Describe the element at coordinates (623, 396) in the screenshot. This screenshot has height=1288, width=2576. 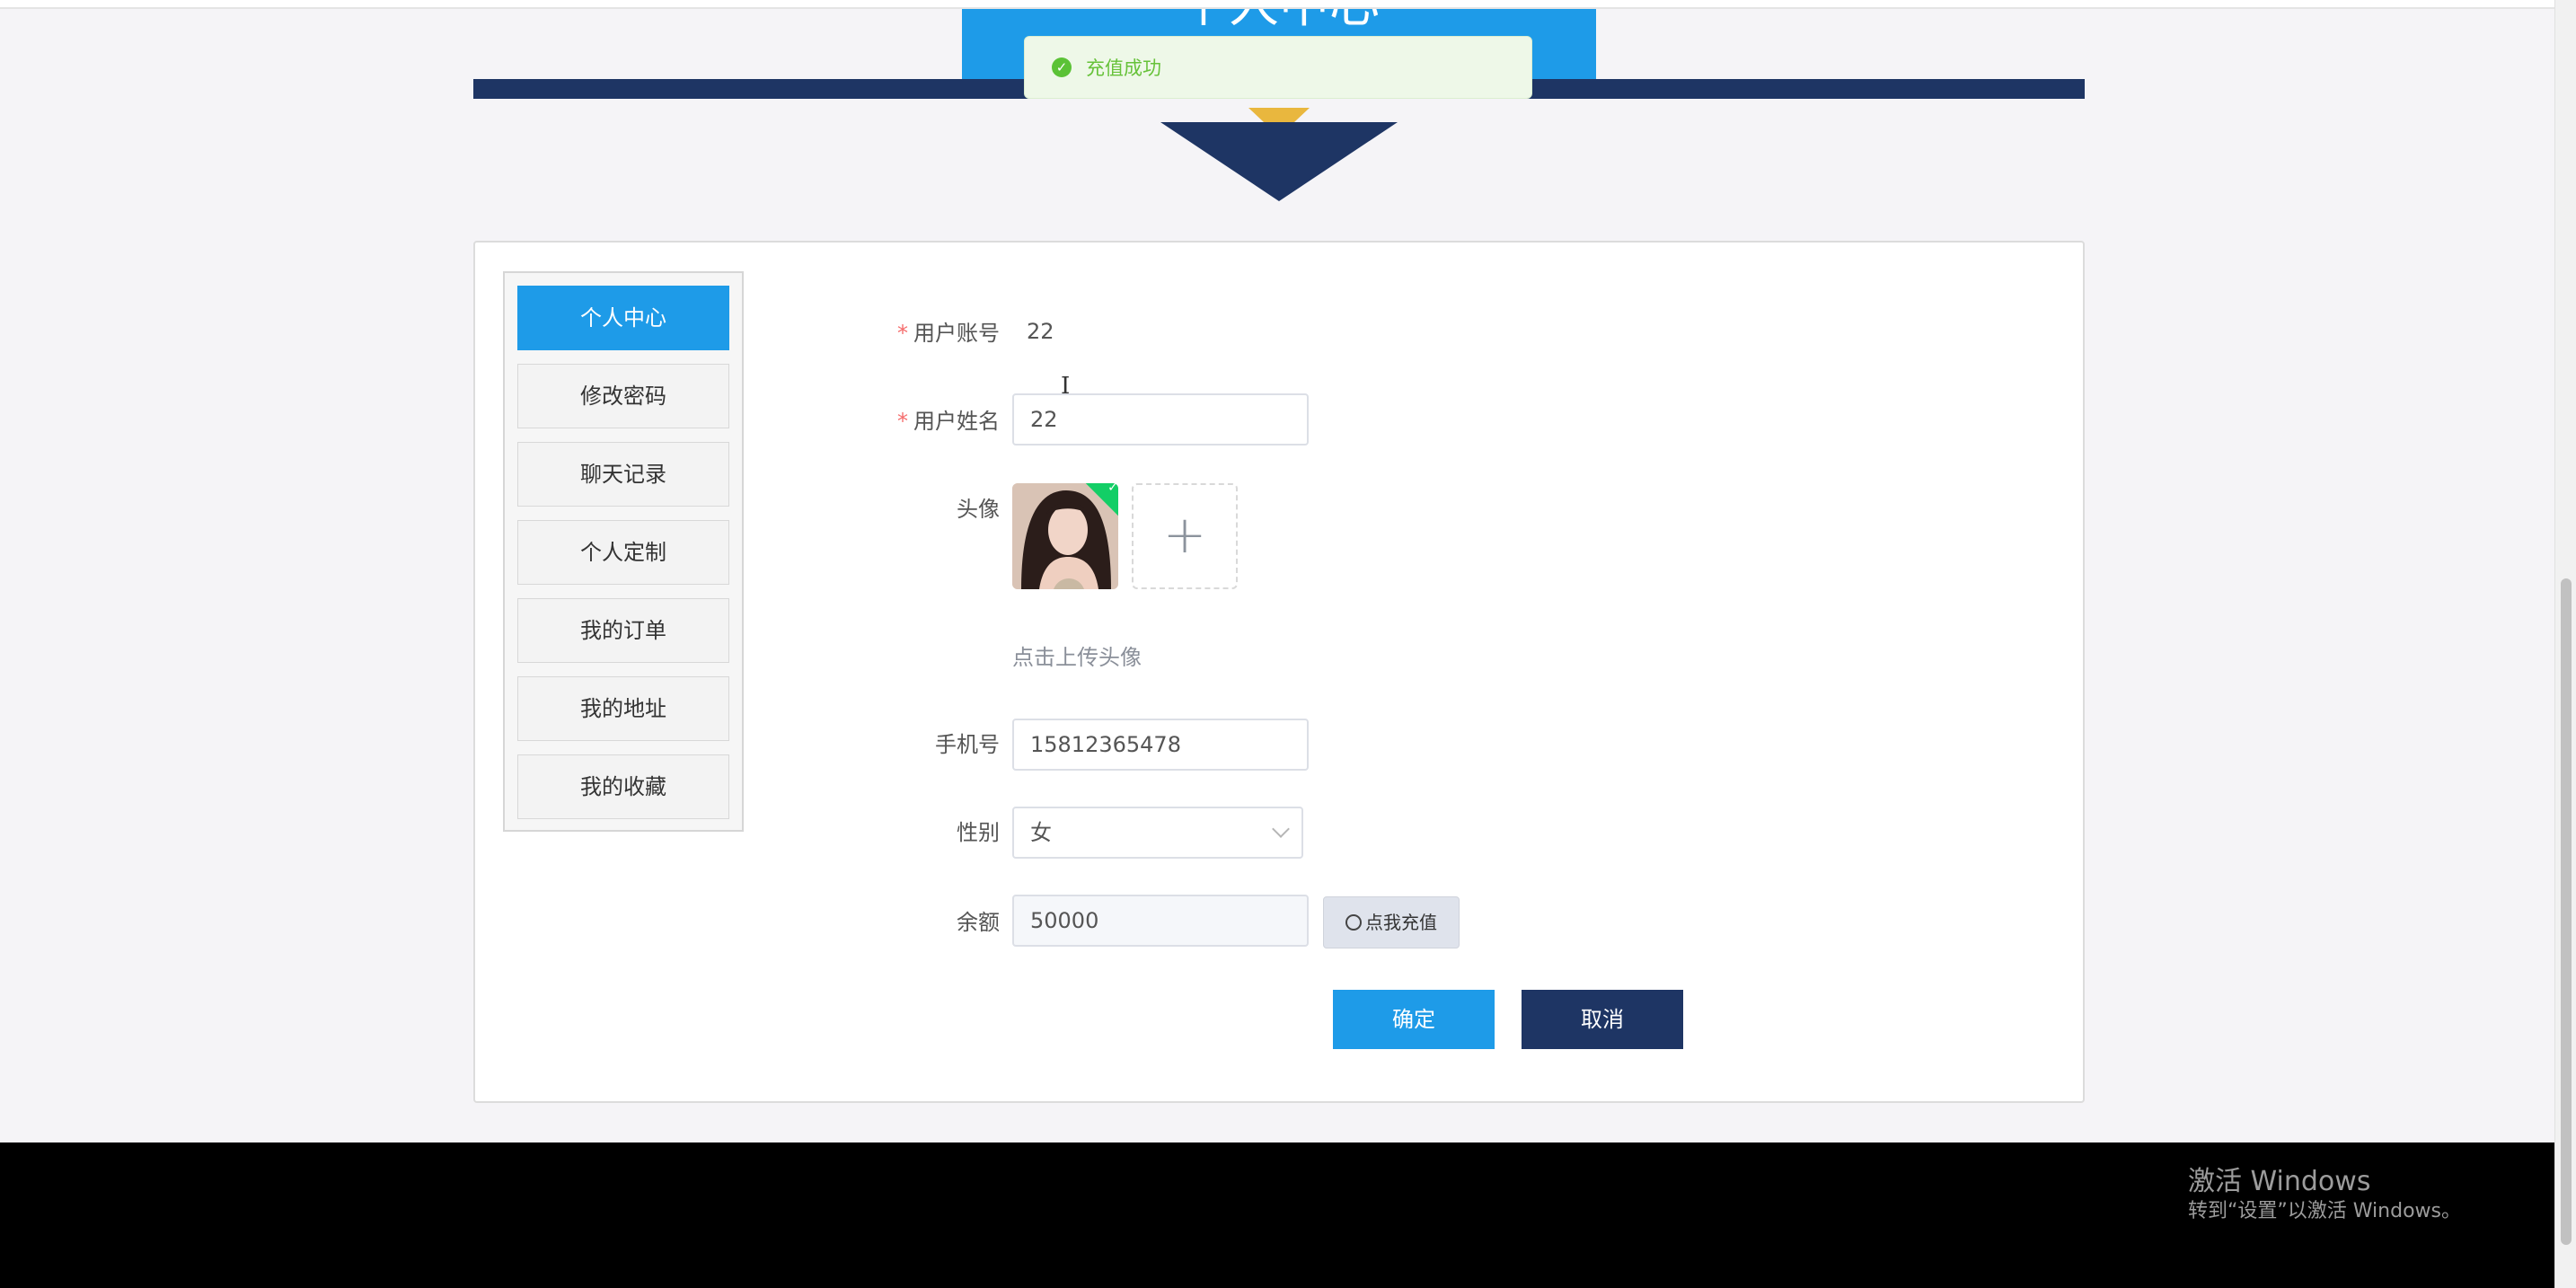
I see `menu-item-change-password: 修改密码` at that location.